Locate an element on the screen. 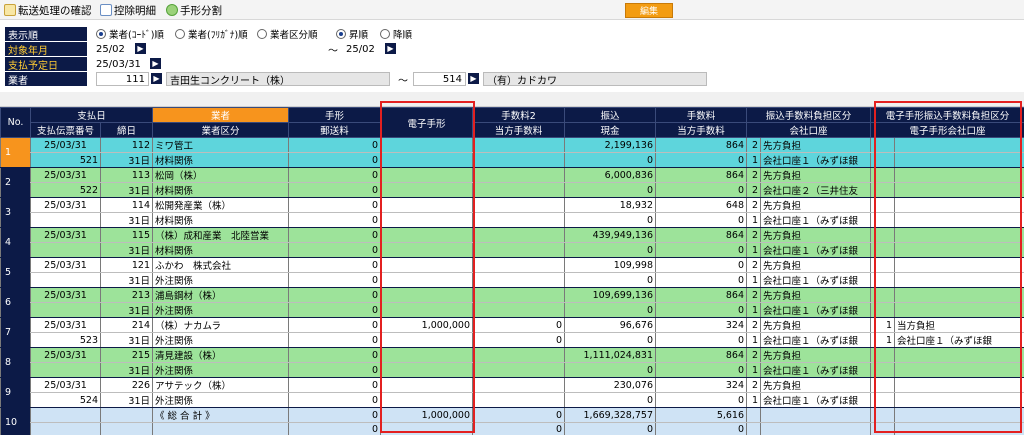 The image size is (1024, 435). fee2-cell: 0 is located at coordinates (518, 325).